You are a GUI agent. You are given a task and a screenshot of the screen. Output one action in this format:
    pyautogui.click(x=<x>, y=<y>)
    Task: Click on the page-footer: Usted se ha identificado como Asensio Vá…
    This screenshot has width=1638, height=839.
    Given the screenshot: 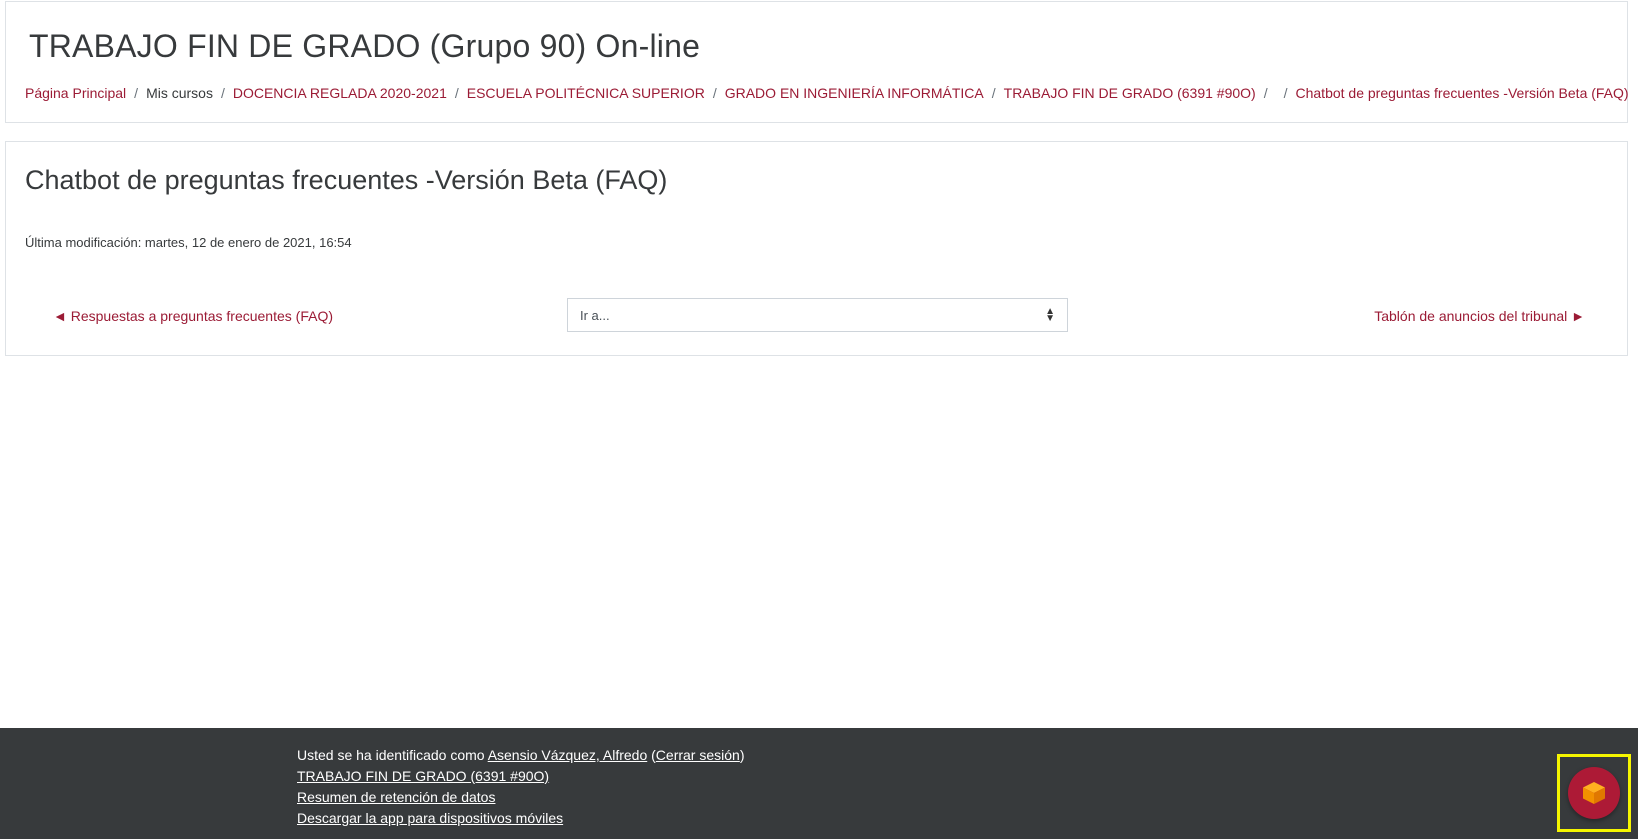 What is the action you would take?
    pyautogui.click(x=819, y=783)
    